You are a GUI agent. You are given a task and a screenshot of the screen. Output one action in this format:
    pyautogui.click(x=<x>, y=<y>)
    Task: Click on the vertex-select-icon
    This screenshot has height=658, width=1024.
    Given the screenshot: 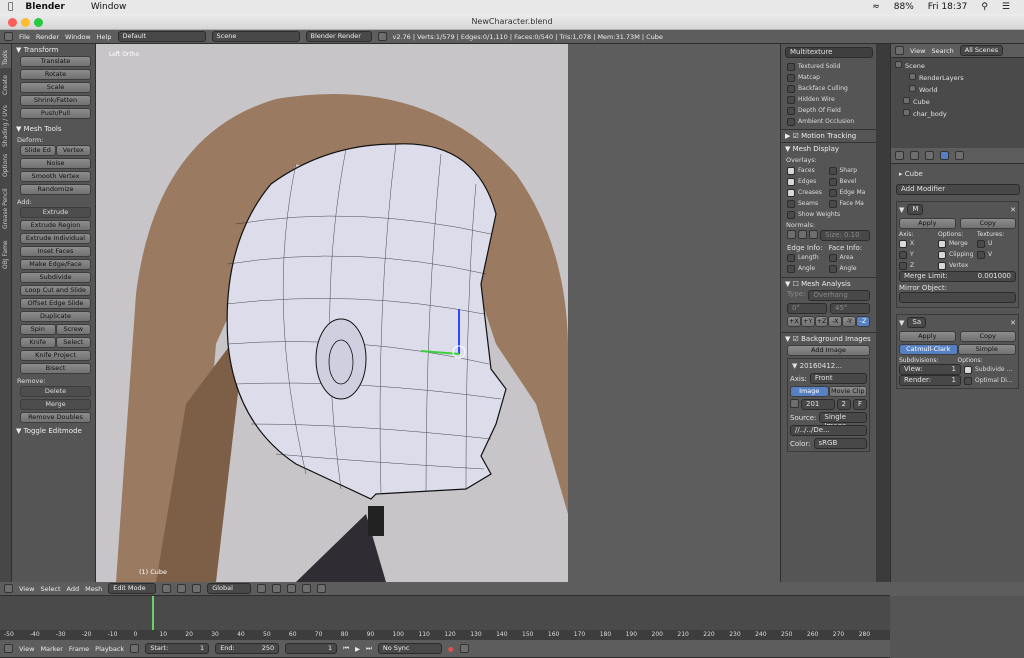 What is the action you would take?
    pyautogui.click(x=262, y=588)
    